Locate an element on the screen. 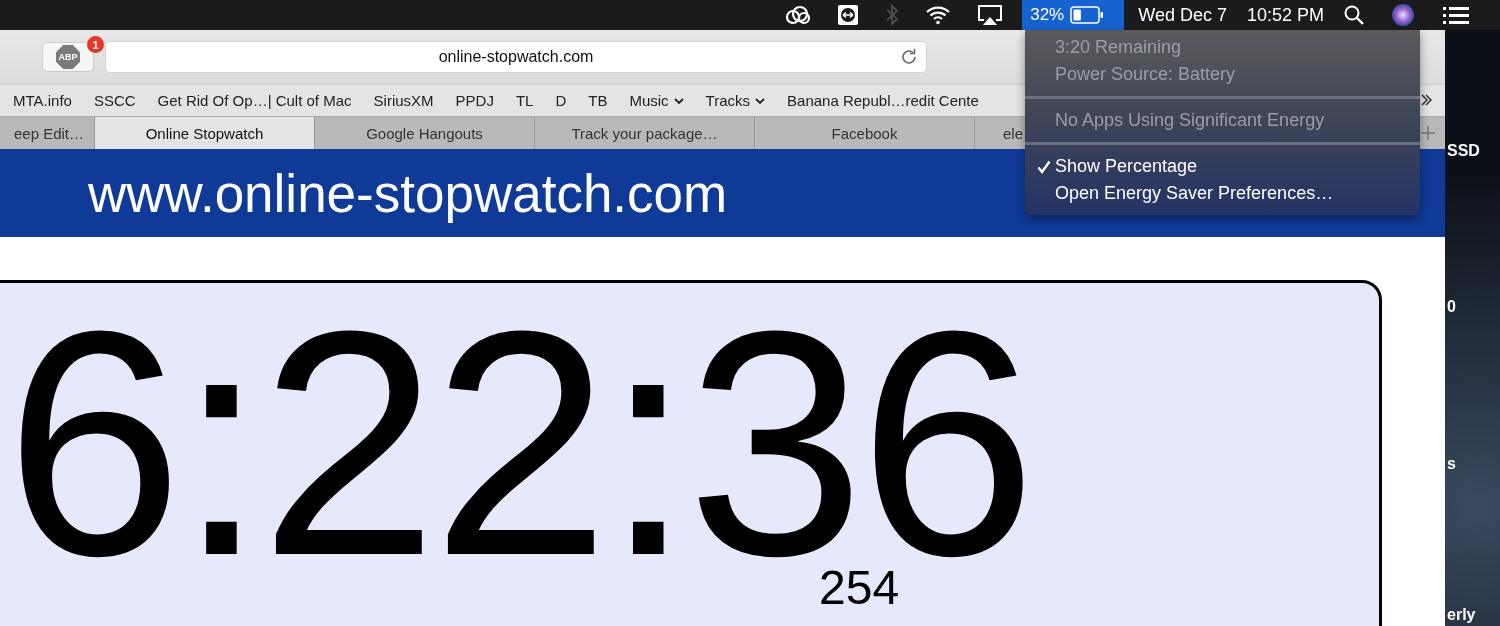  bookmark-link: PPDJ is located at coordinates (474, 100).